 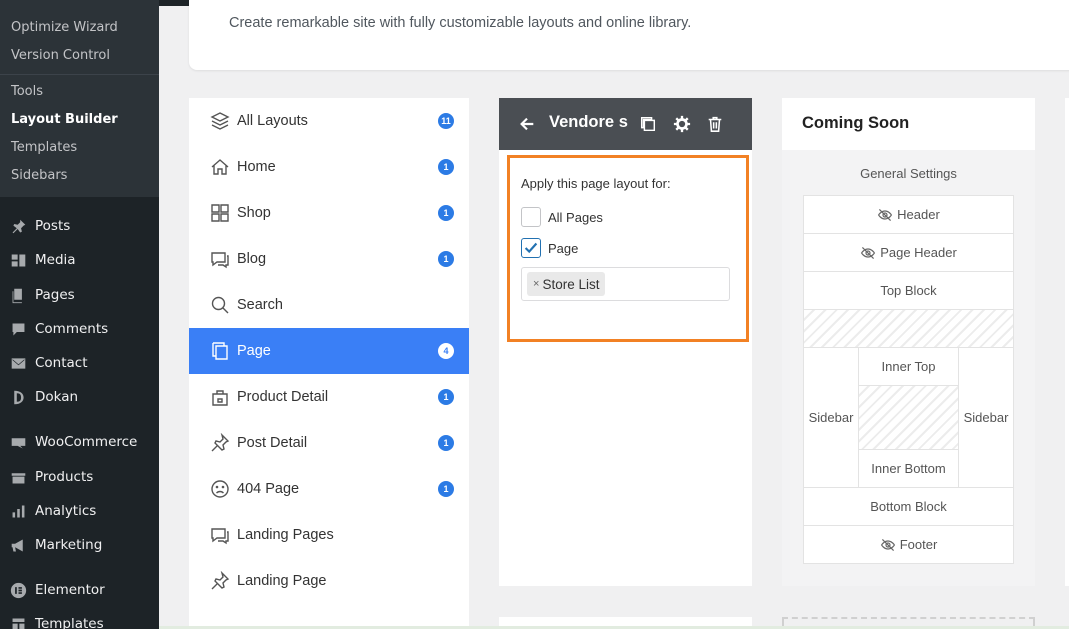 I want to click on layout-label: Landing Page, so click(x=282, y=581).